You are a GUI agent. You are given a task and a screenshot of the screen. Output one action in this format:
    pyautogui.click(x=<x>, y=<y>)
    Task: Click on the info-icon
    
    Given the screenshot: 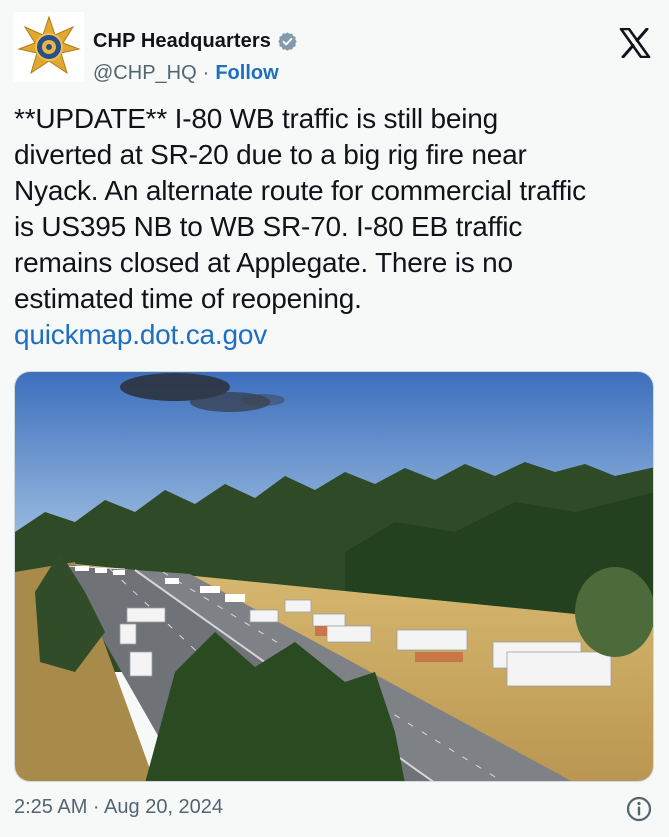 What is the action you would take?
    pyautogui.click(x=639, y=809)
    